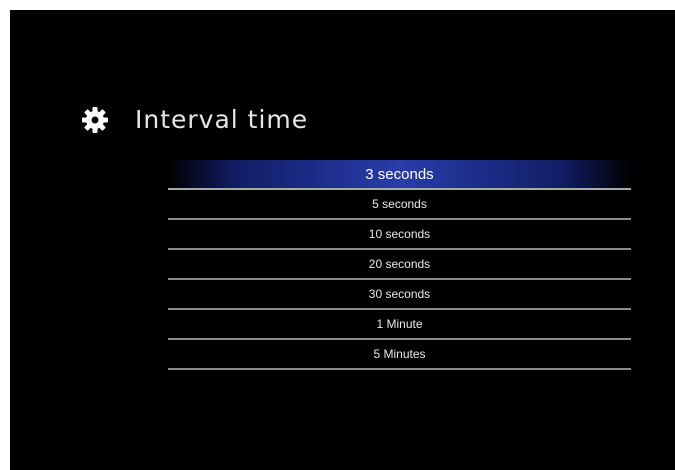  I want to click on menu-item-label: 30 seconds, so click(399, 294).